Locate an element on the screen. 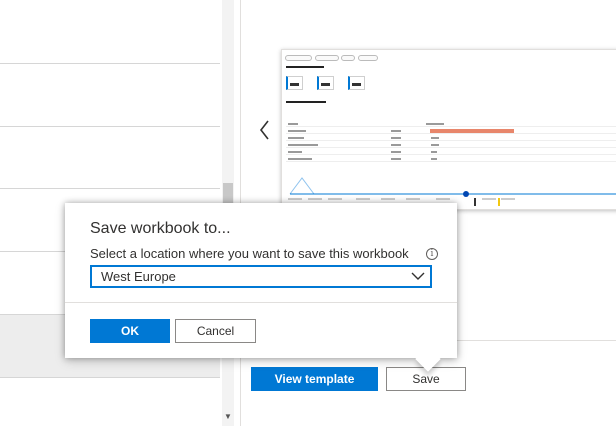 The image size is (616, 426). location-value: West Europe is located at coordinates (138, 276).